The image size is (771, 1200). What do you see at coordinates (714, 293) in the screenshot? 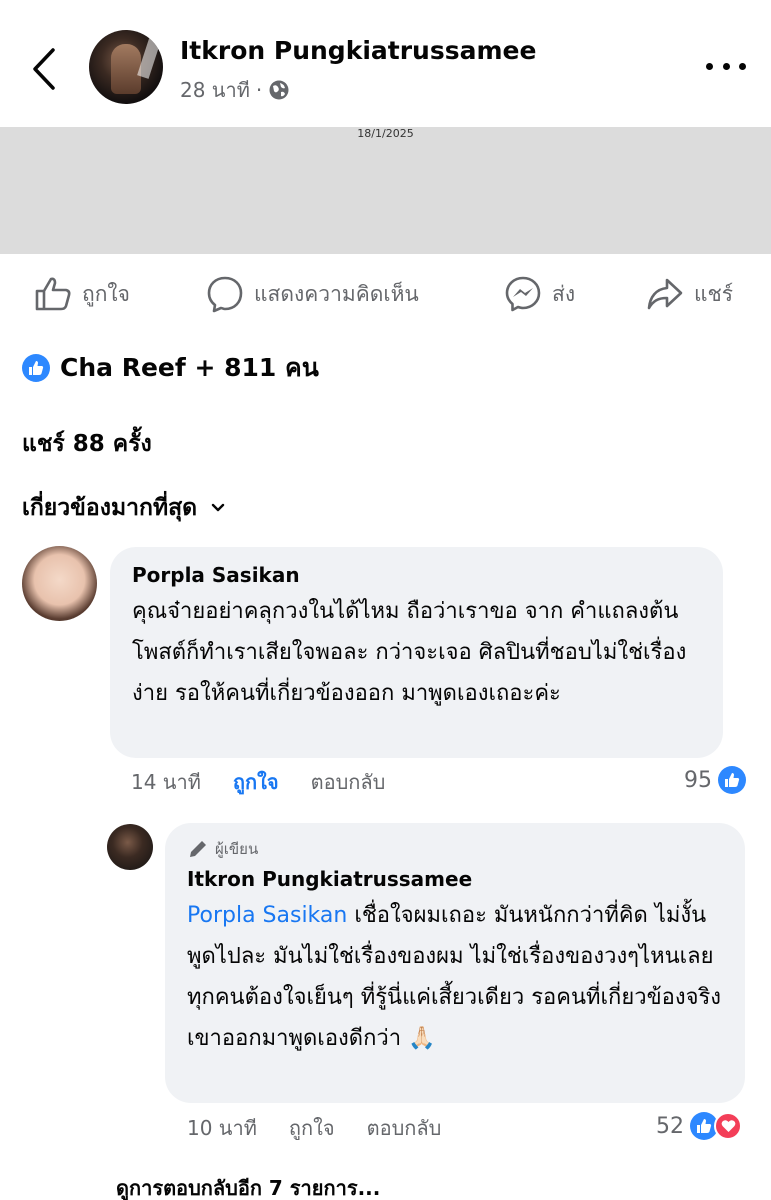
I see `share-label: แชร์` at bounding box center [714, 293].